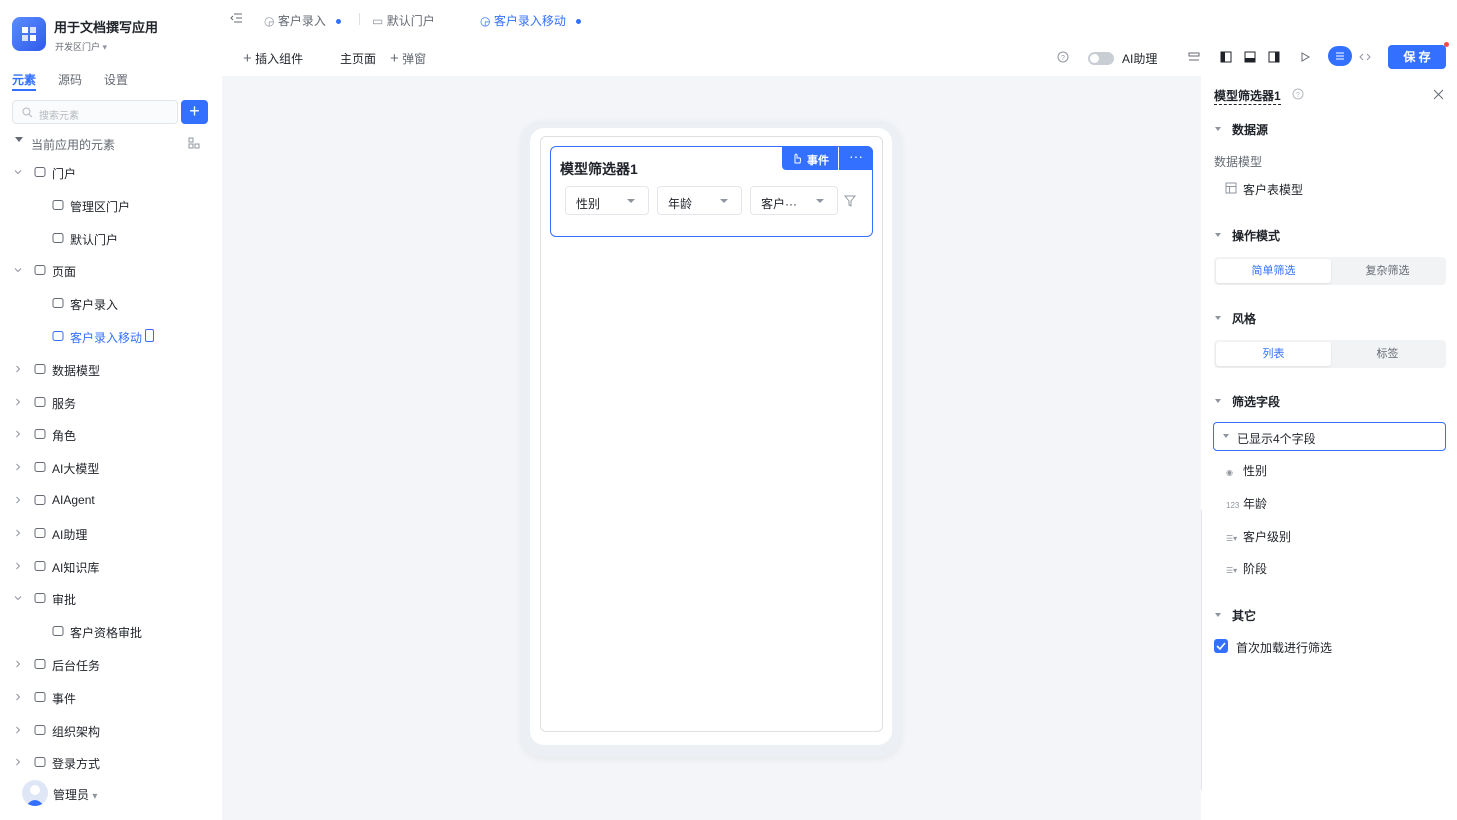  Describe the element at coordinates (111, 598) in the screenshot. I see `tree-item: 审批` at that location.